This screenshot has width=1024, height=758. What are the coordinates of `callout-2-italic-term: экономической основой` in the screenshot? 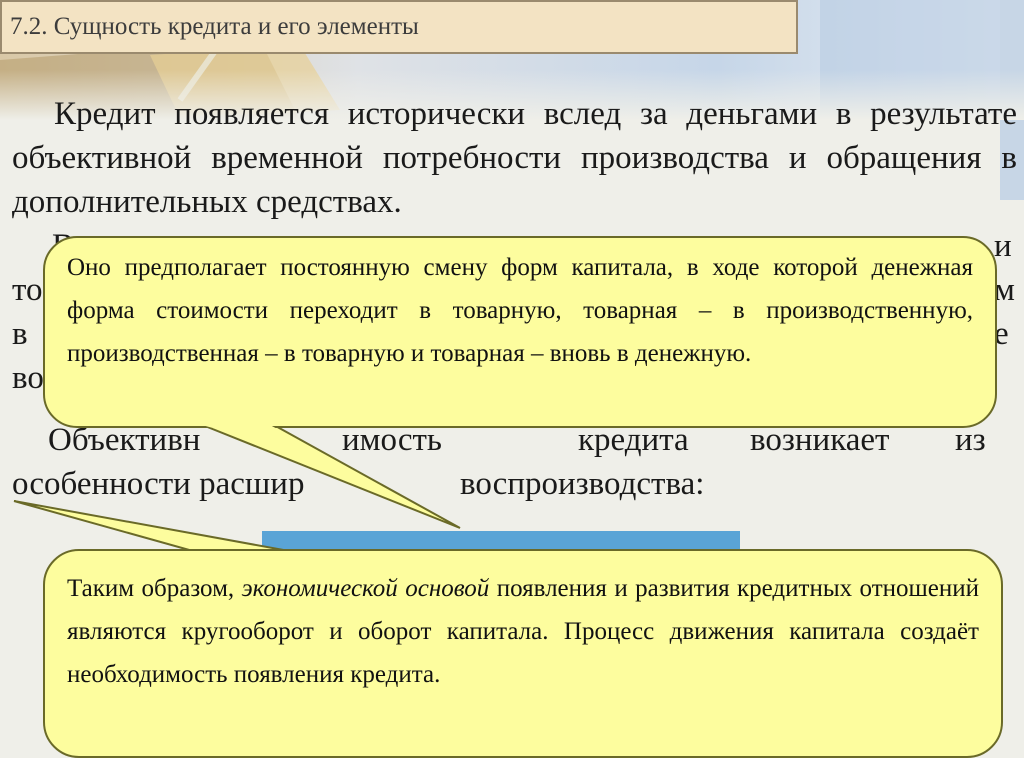 It's located at (365, 588).